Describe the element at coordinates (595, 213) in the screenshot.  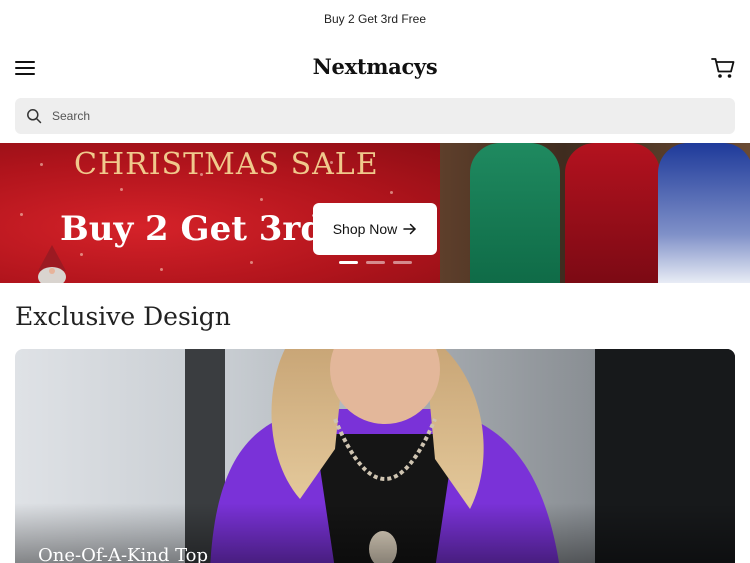
I see `hero-dresses-image` at that location.